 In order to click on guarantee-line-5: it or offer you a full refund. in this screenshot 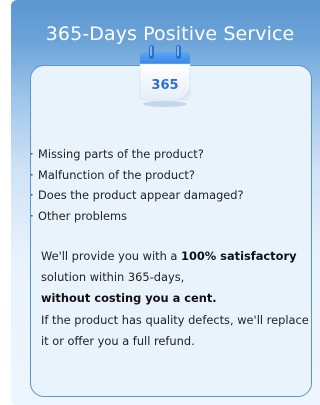, I will do `click(118, 340)`.